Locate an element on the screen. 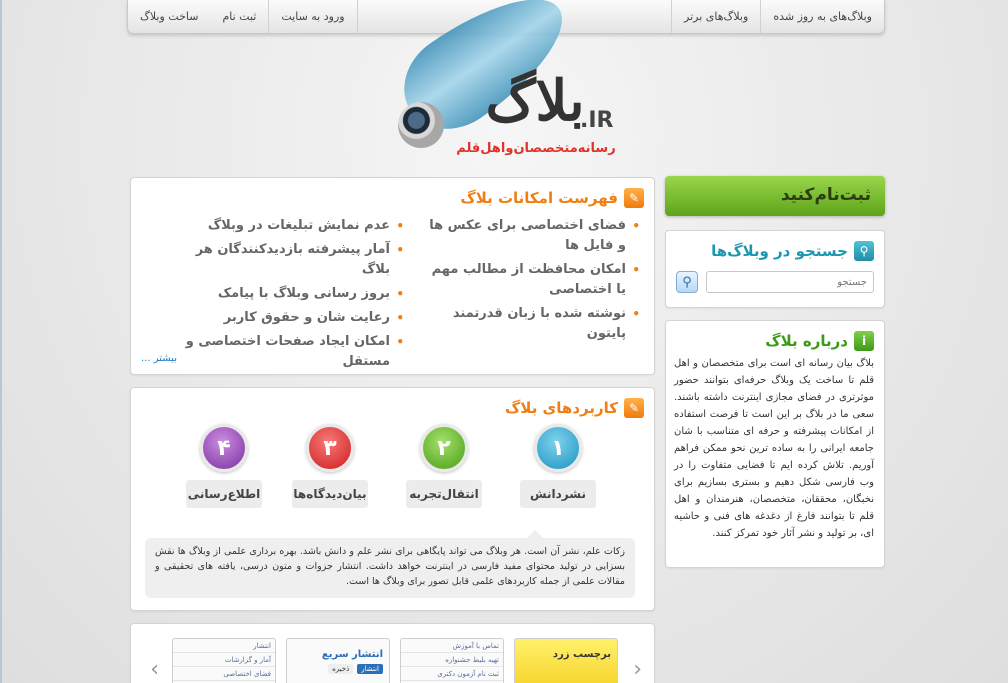  search-icon: ⚲ is located at coordinates (864, 251).